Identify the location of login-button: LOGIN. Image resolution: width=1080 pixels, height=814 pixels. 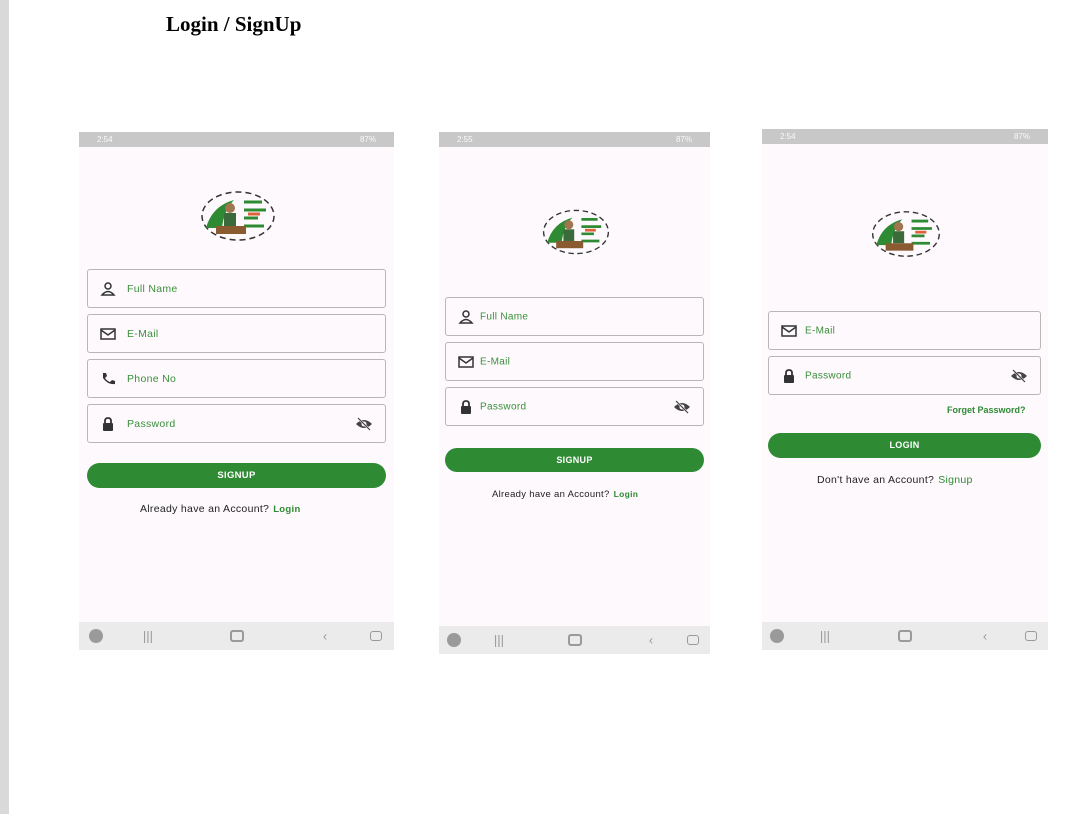
(904, 445).